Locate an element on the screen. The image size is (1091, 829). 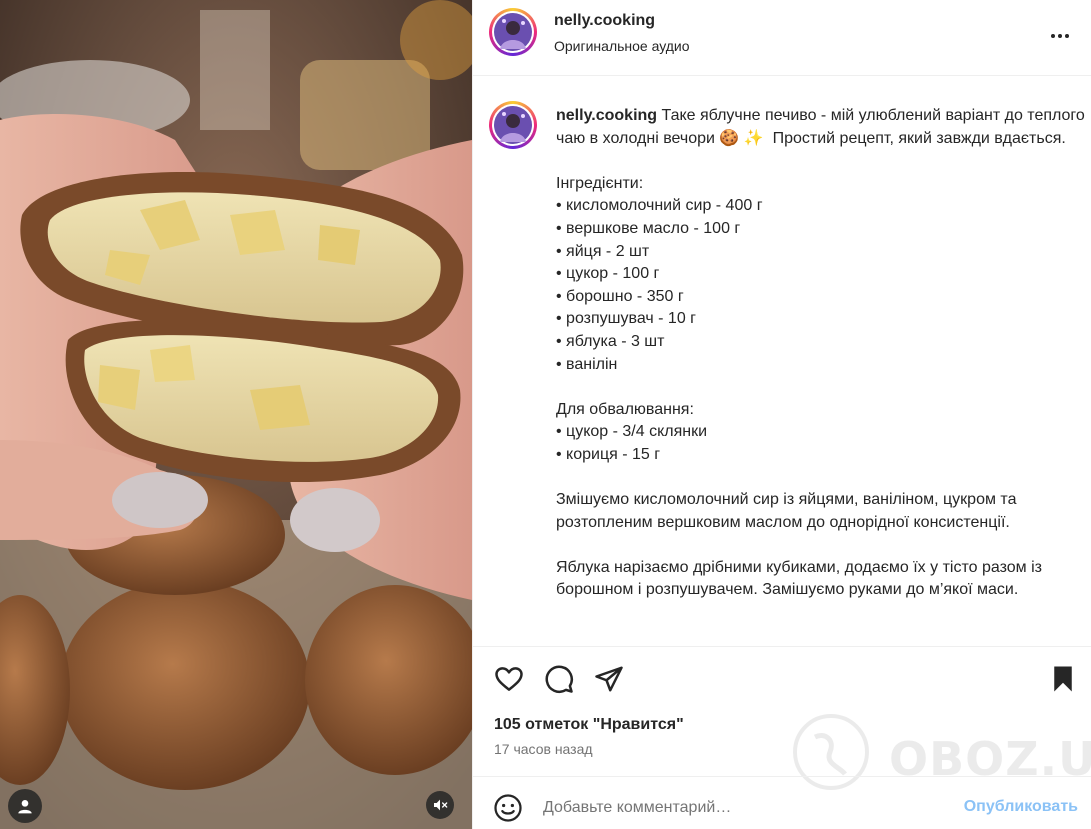
user-icon is located at coordinates (25, 807).